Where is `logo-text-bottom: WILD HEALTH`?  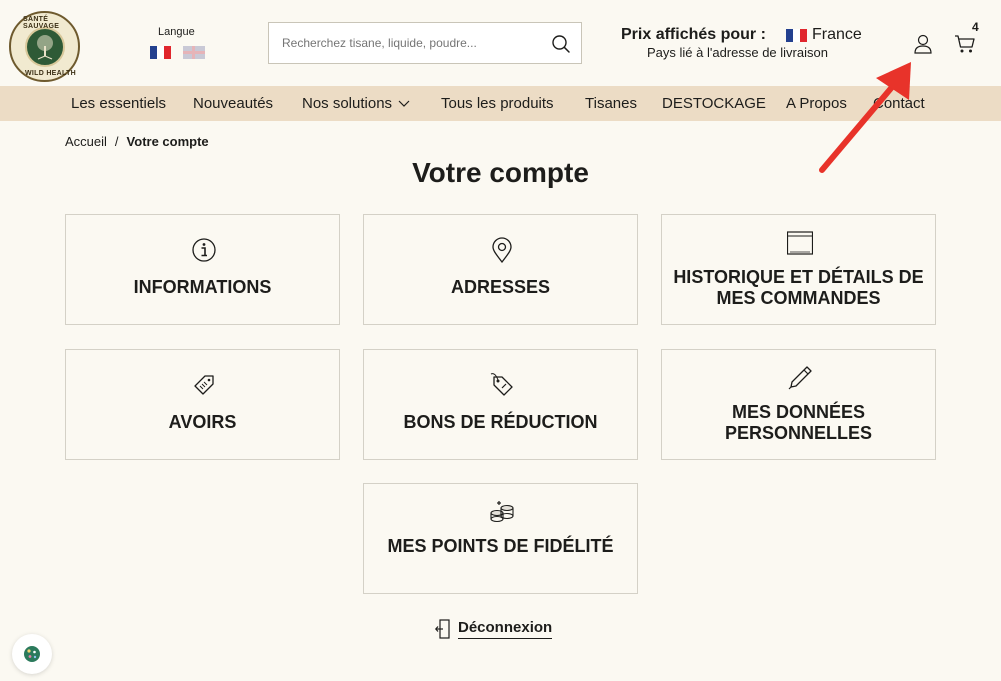
logo-text-bottom: WILD HEALTH is located at coordinates (50, 73).